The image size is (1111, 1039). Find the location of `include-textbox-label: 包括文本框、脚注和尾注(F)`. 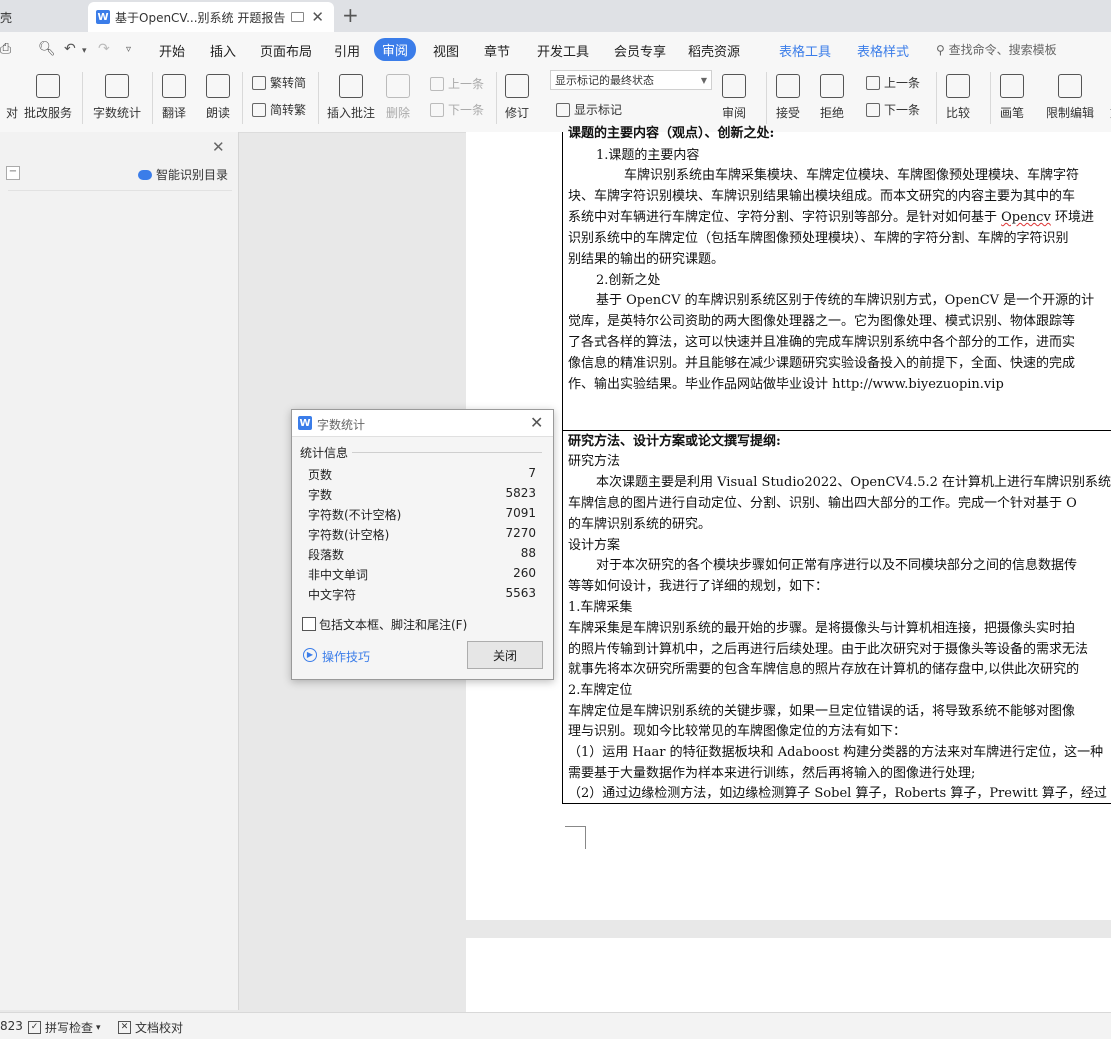

include-textbox-label: 包括文本框、脚注和尾注(F) is located at coordinates (393, 624).